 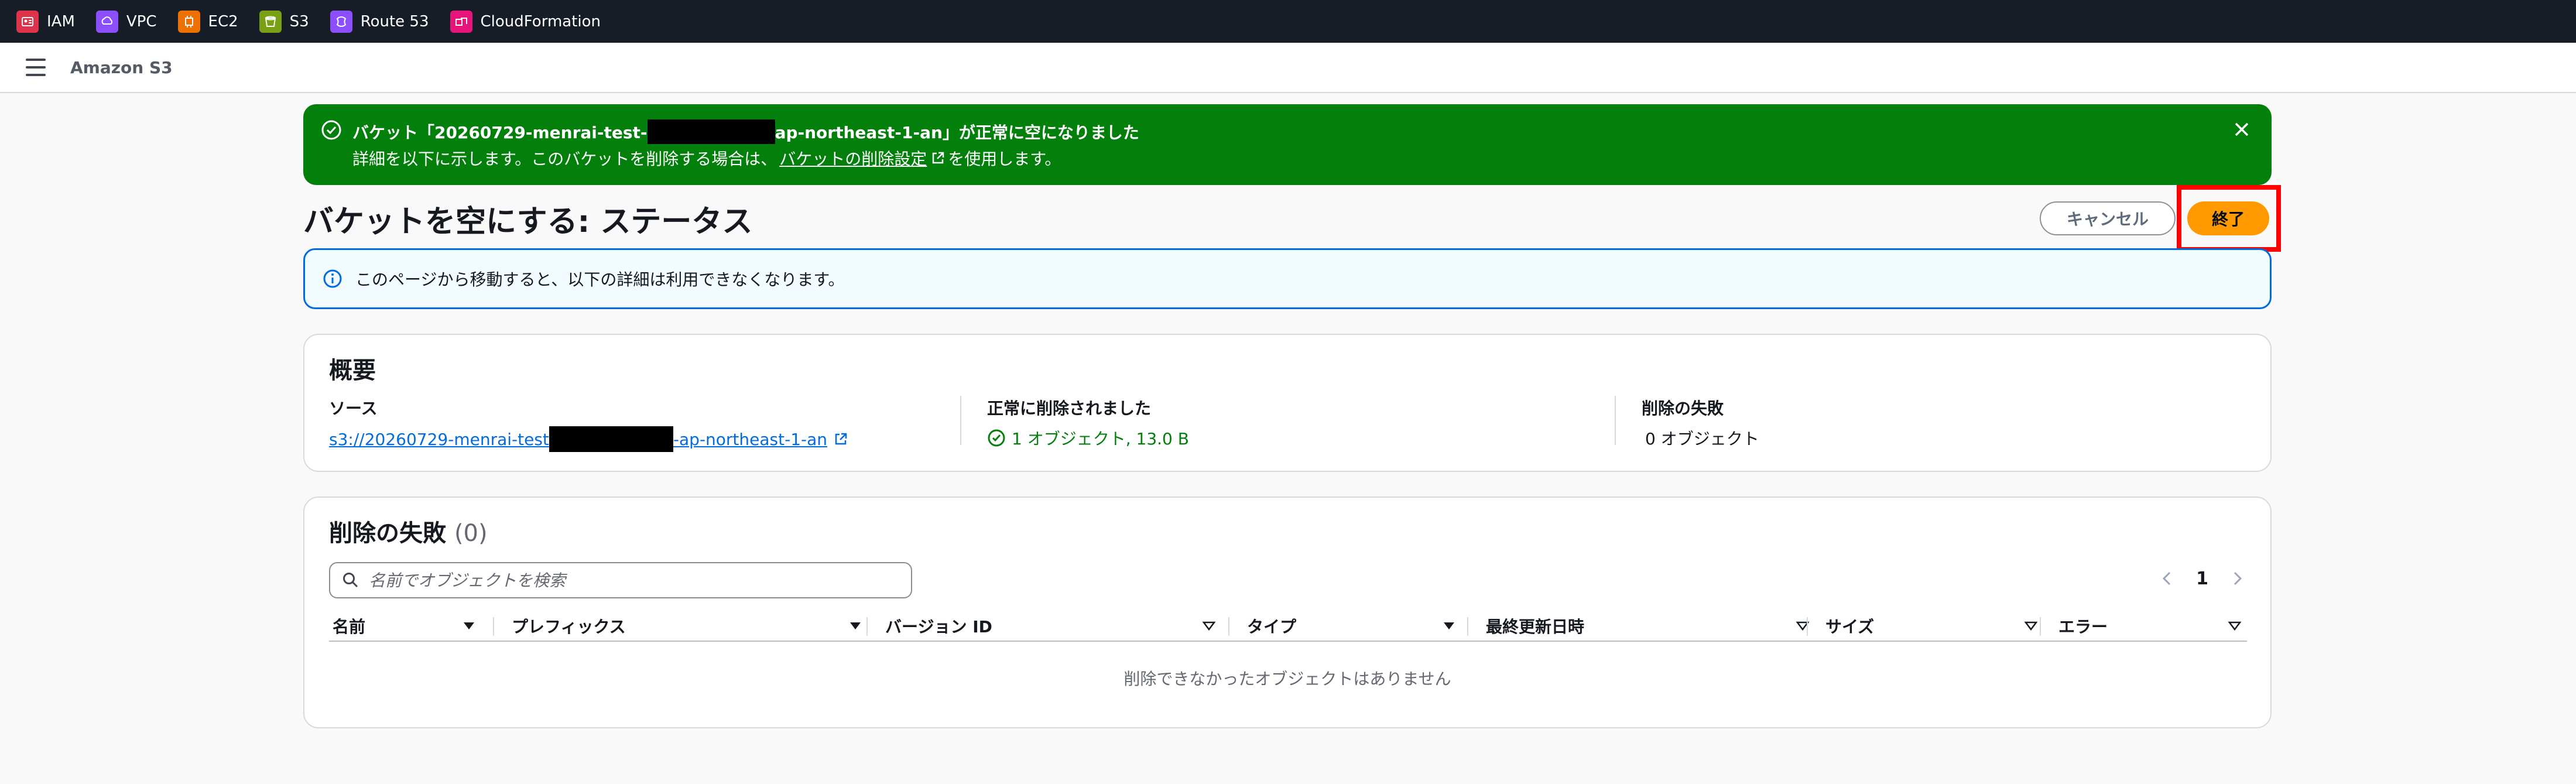 What do you see at coordinates (471, 533) in the screenshot?
I see `failures-count: (0)` at bounding box center [471, 533].